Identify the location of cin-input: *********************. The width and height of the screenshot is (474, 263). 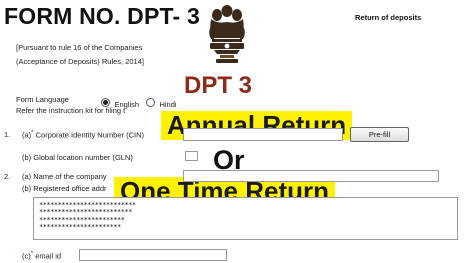
(263, 134).